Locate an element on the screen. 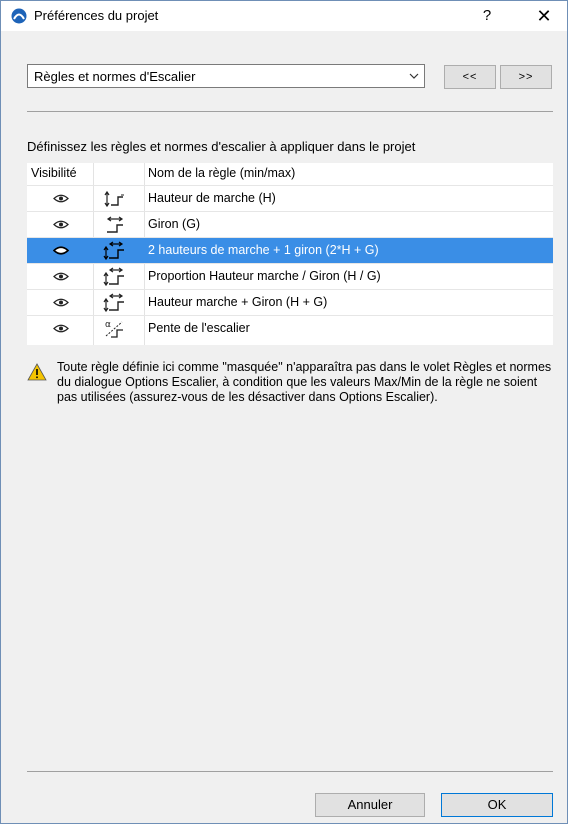  rule-row-selected: 2 hauteurs de marche + 1 giron (2*H + G) is located at coordinates (290, 250).